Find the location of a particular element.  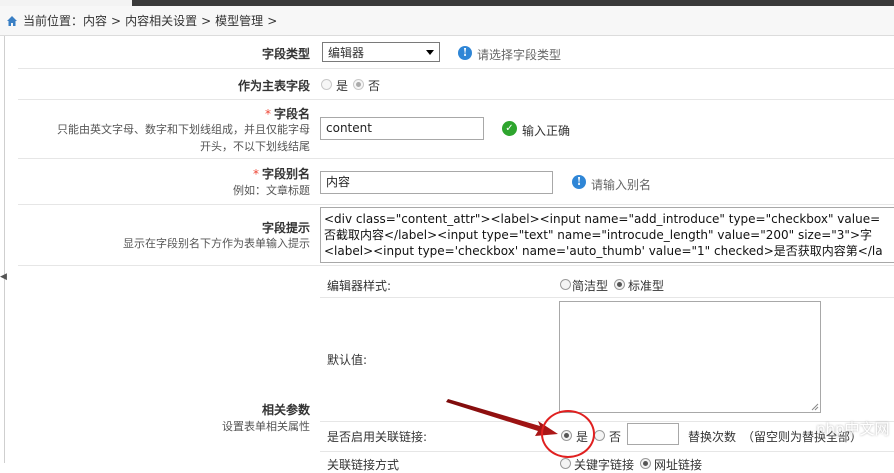

field-alias-hint: 请输入别名 is located at coordinates (621, 185).